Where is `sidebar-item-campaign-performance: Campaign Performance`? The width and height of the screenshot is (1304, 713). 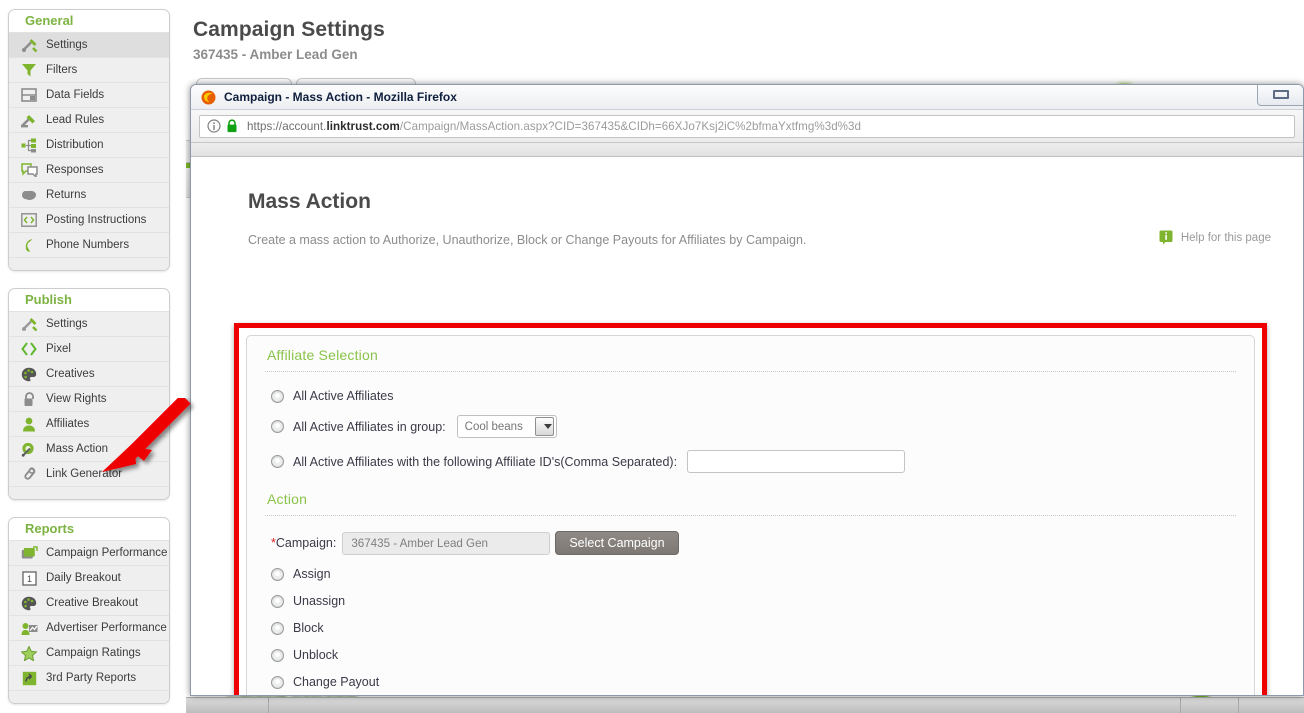
sidebar-item-campaign-performance: Campaign Performance is located at coordinates (89, 552).